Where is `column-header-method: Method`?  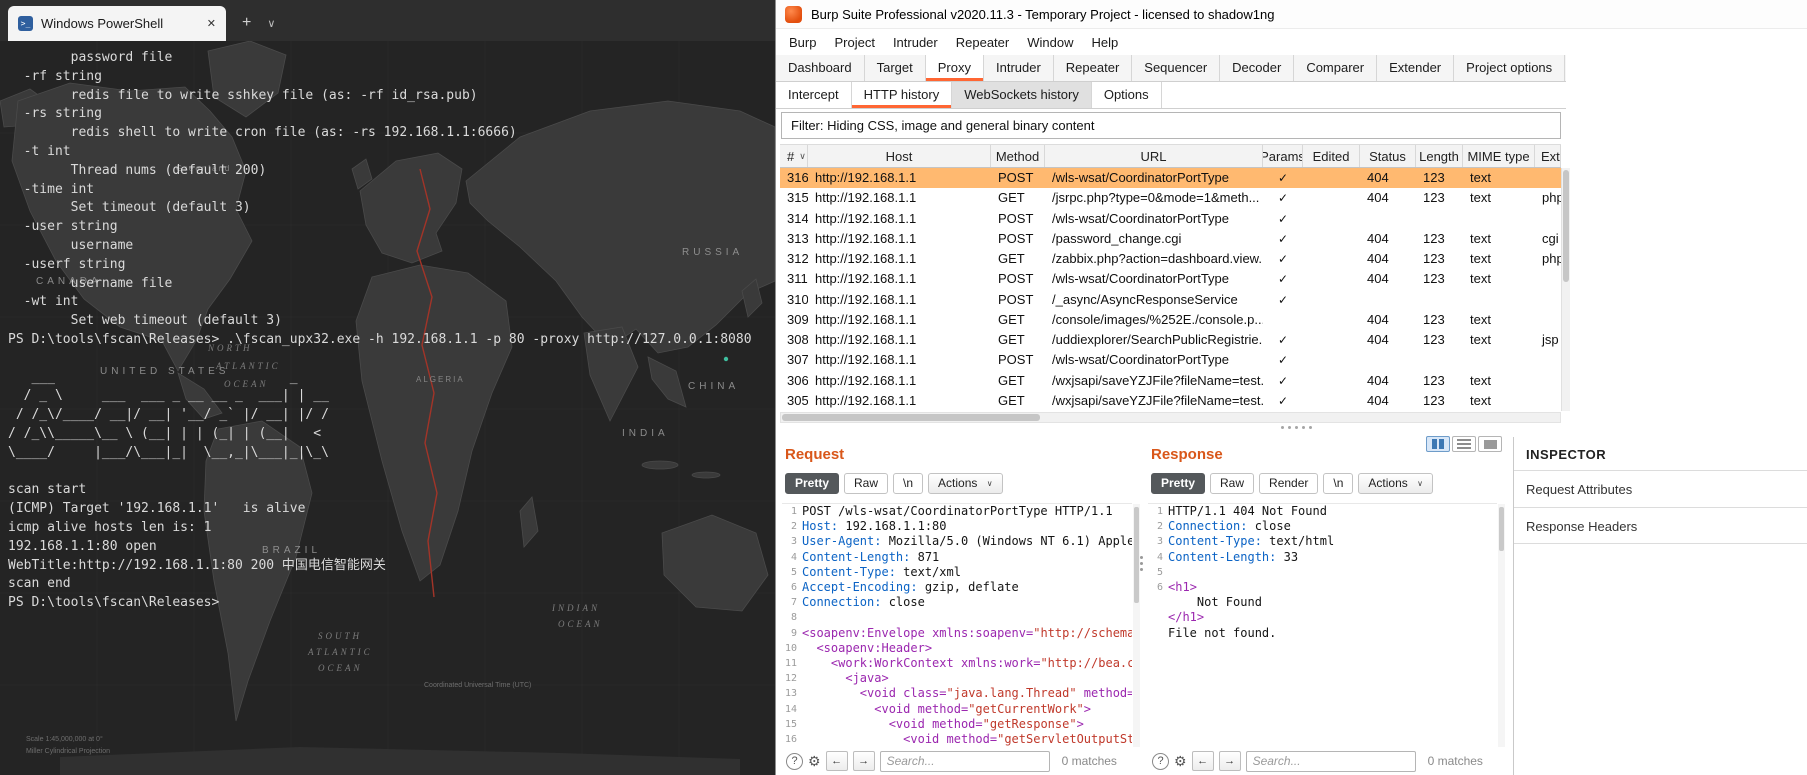 column-header-method: Method is located at coordinates (1018, 156).